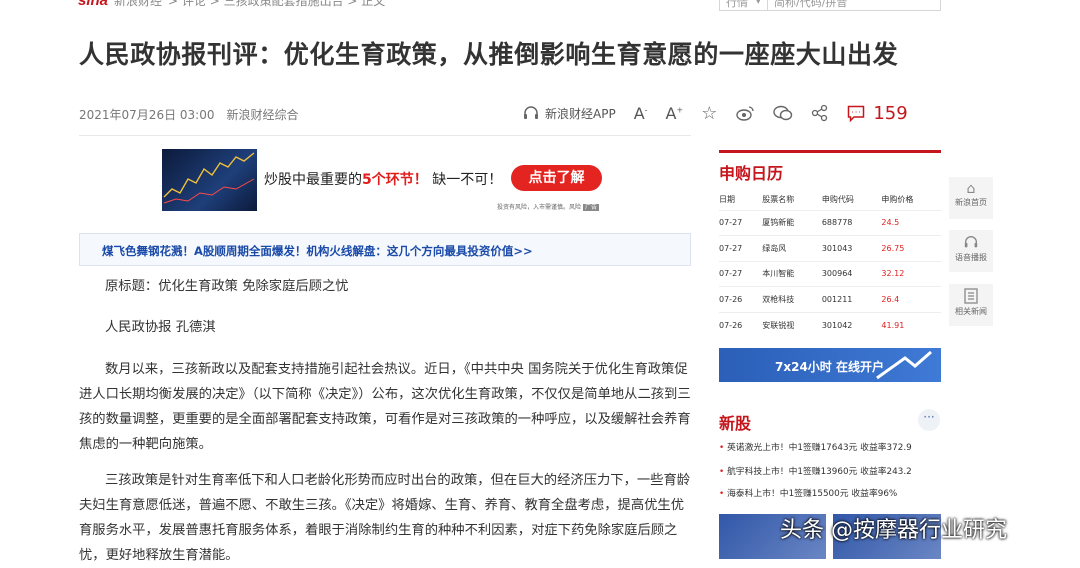  I want to click on divider, so click(385, 135).